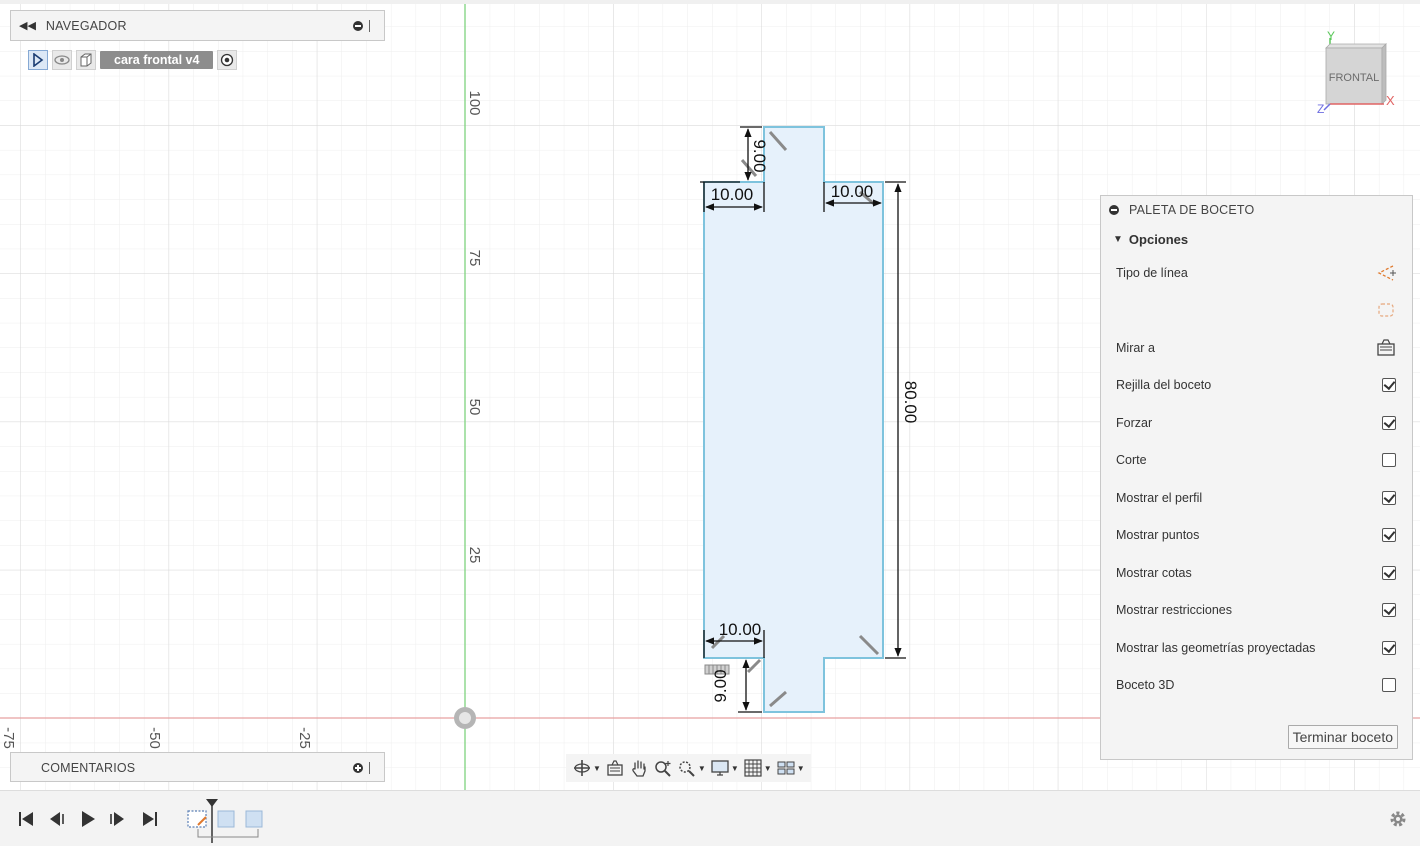 The width and height of the screenshot is (1420, 846). Describe the element at coordinates (1135, 347) in the screenshot. I see `row-label: Mirar a` at that location.